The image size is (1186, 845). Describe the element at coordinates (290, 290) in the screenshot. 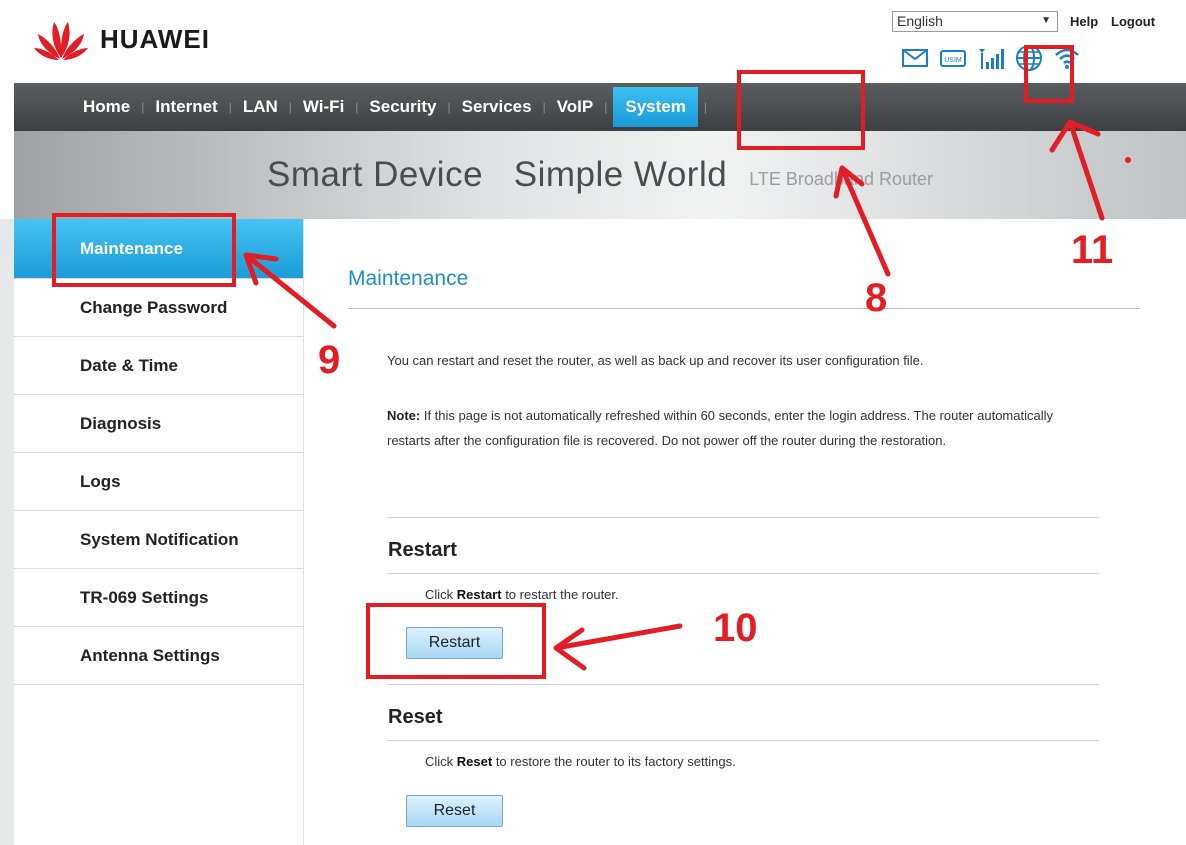

I see `arrow-9-icon` at that location.